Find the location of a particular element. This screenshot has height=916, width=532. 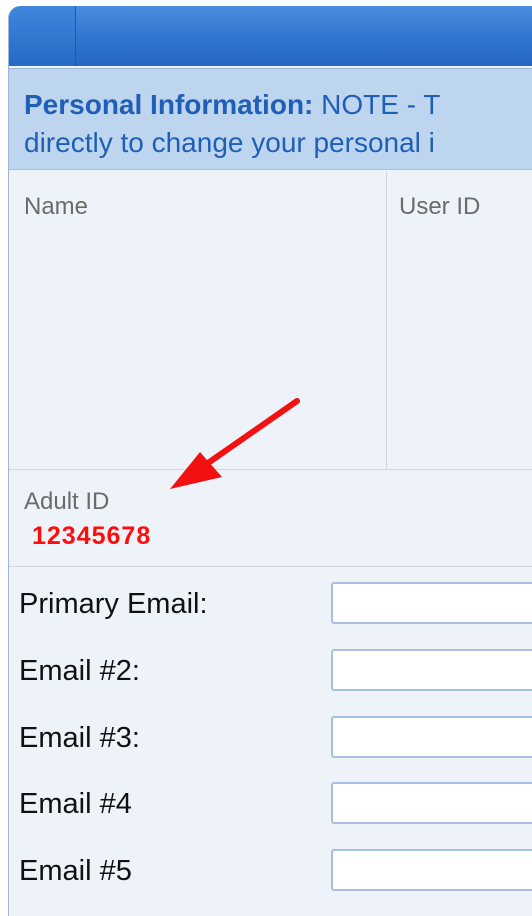

primary-email-input is located at coordinates (431, 603).